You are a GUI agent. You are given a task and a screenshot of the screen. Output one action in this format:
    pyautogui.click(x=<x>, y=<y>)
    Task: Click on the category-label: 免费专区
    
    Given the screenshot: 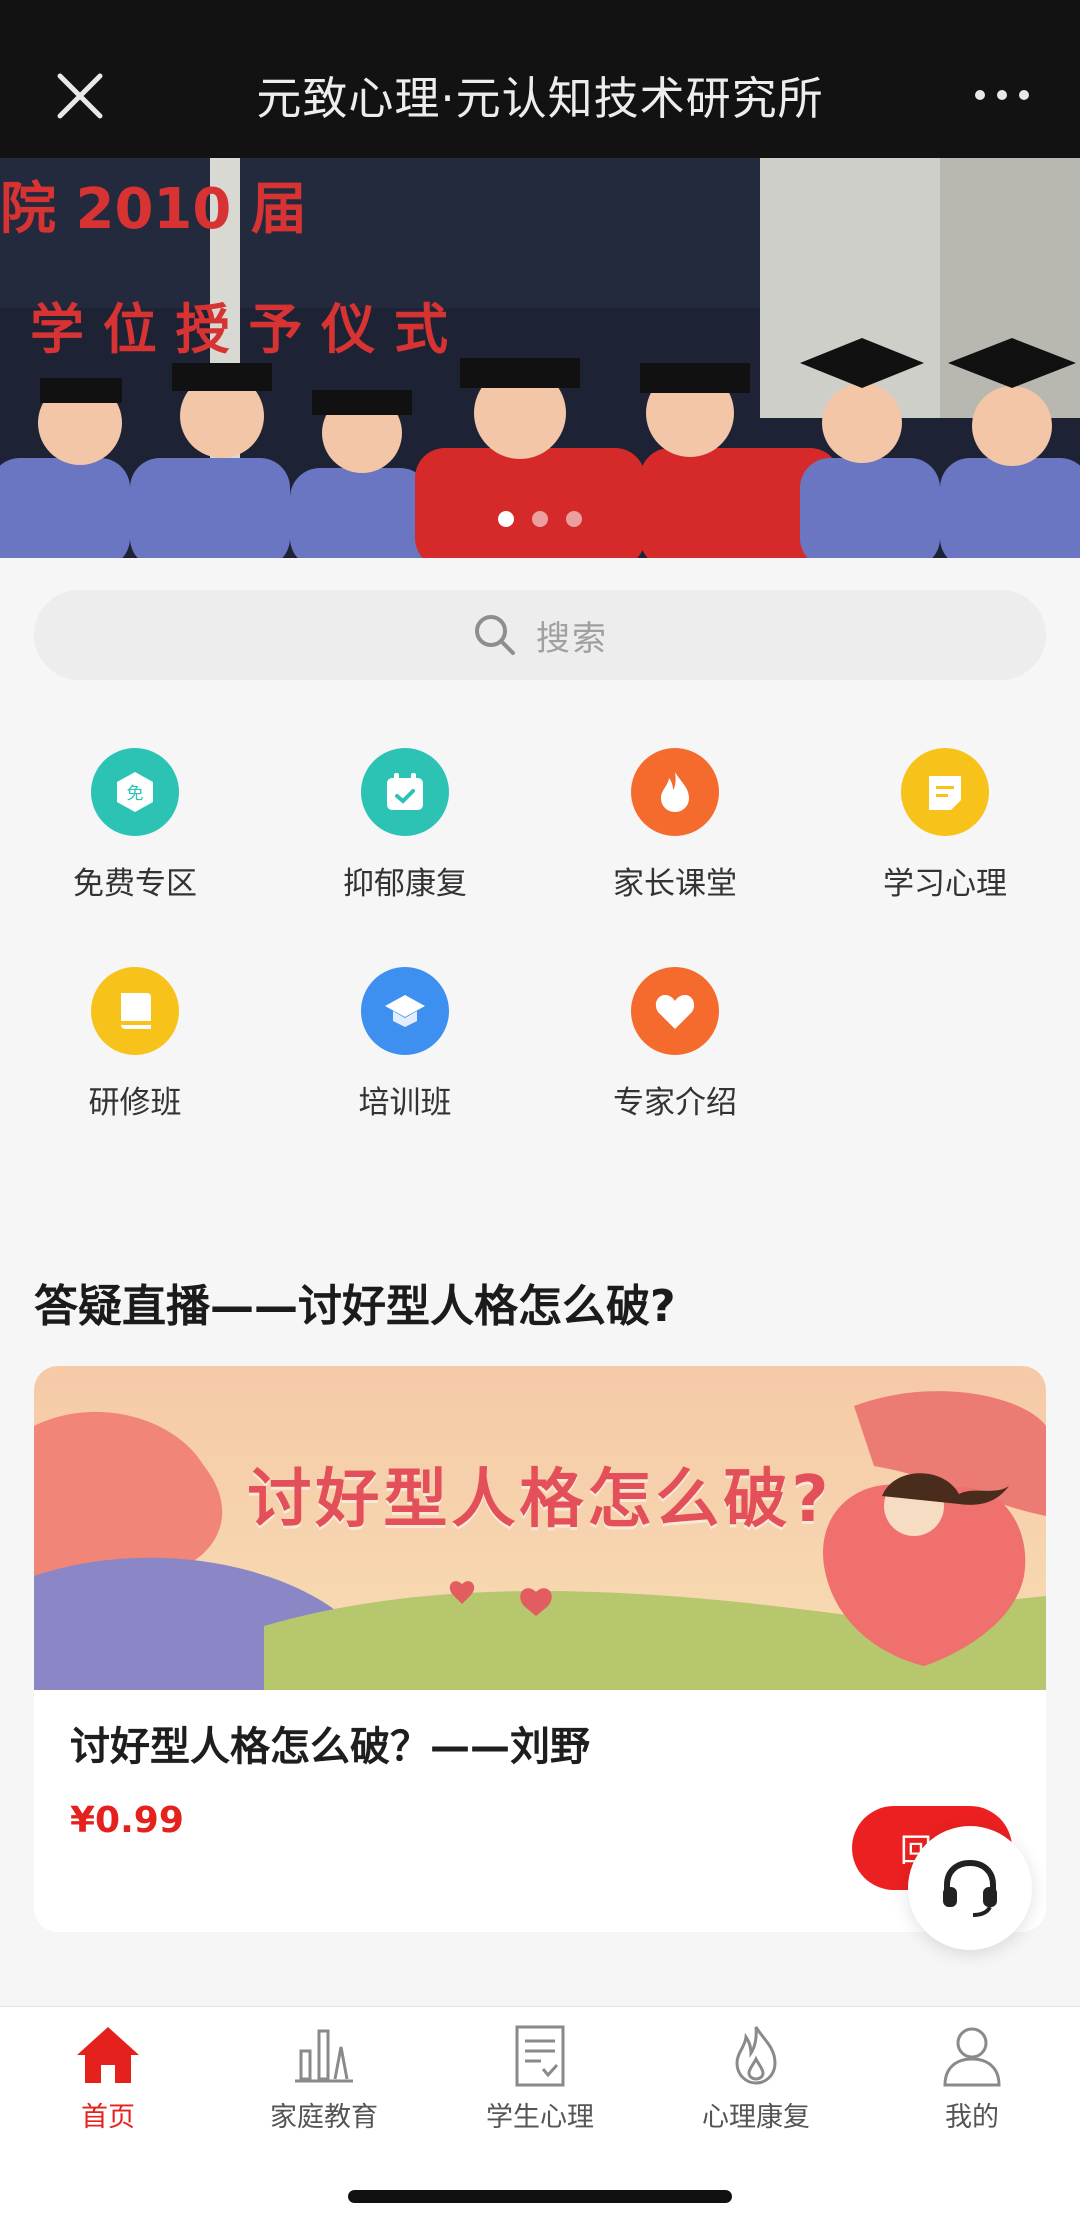 What is the action you would take?
    pyautogui.click(x=135, y=884)
    